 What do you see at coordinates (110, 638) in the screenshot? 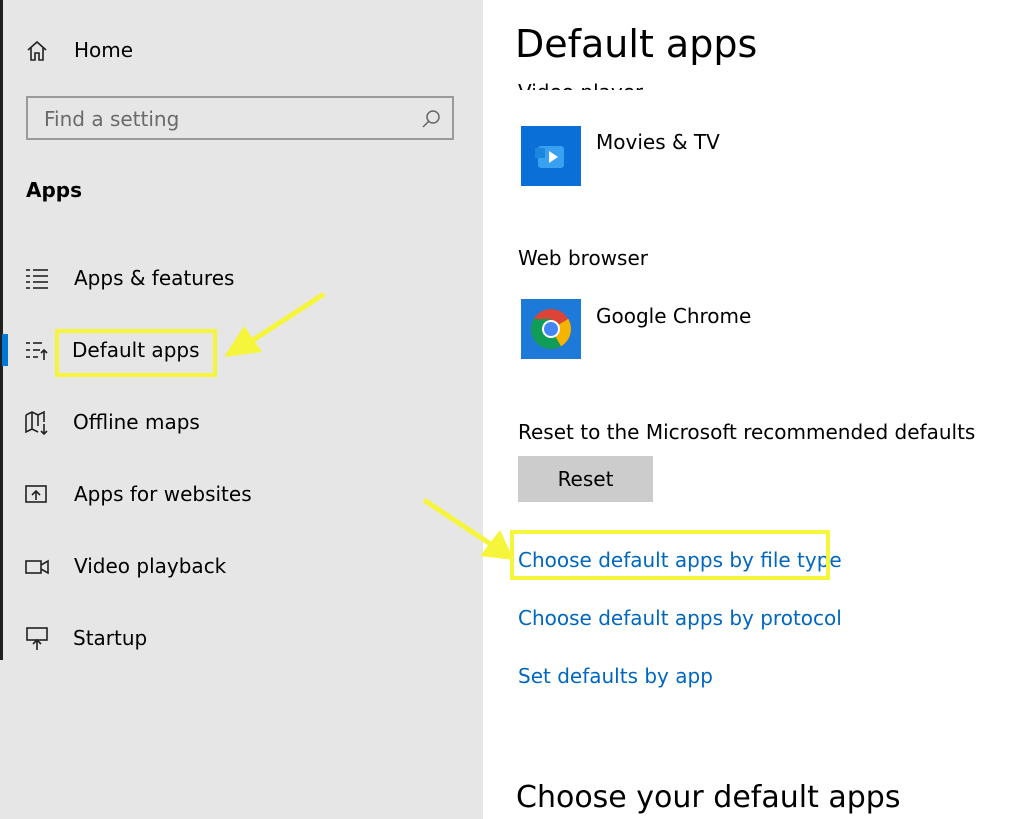
I see `sidebar-item-label: Startup` at bounding box center [110, 638].